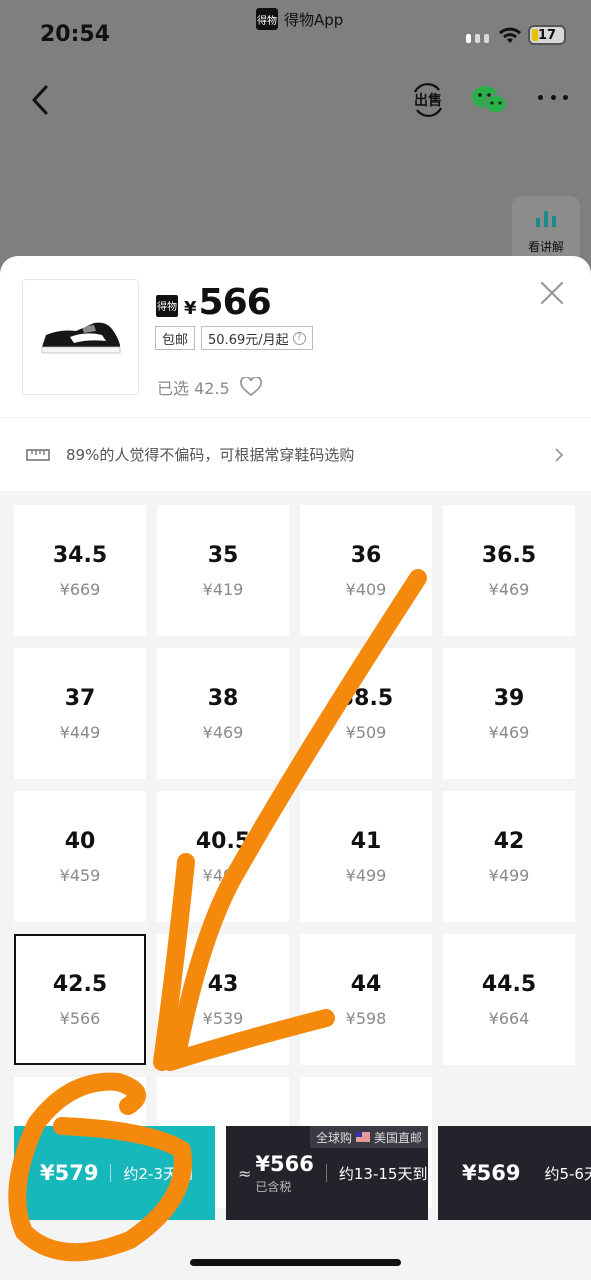  I want to click on tax-included-label: 已含税, so click(273, 1186).